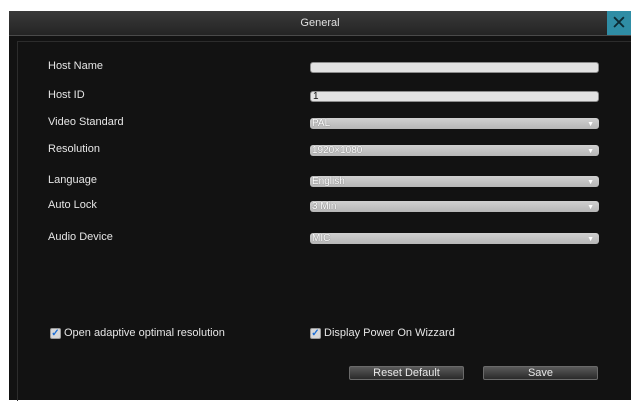  I want to click on resolution-select: 1920×1080 ▼, so click(454, 150).